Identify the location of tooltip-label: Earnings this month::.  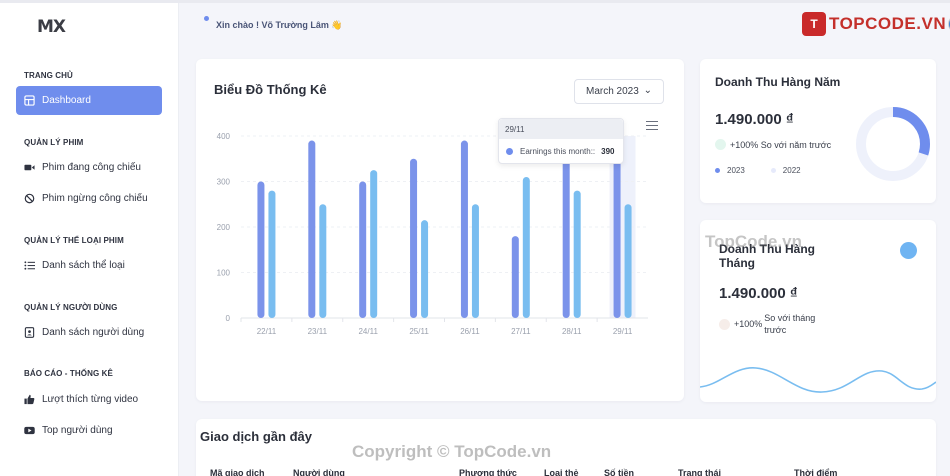
(558, 151).